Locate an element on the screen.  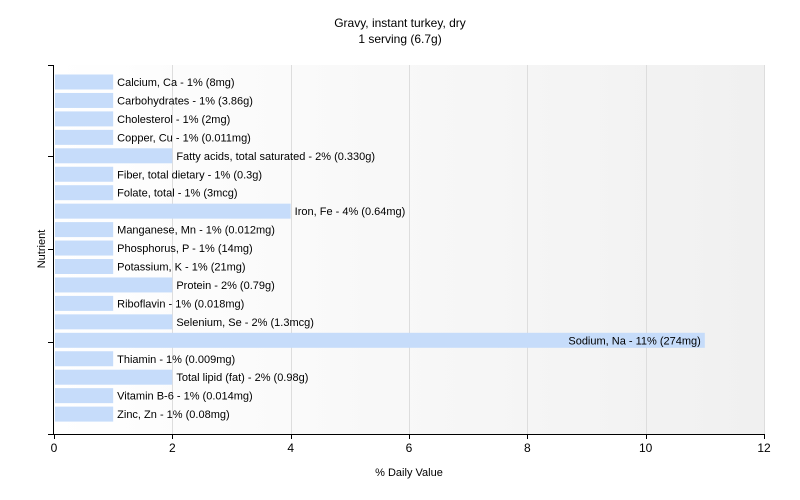
bar-label: Selenium, Se - 2% (1.3mcg) is located at coordinates (245, 323).